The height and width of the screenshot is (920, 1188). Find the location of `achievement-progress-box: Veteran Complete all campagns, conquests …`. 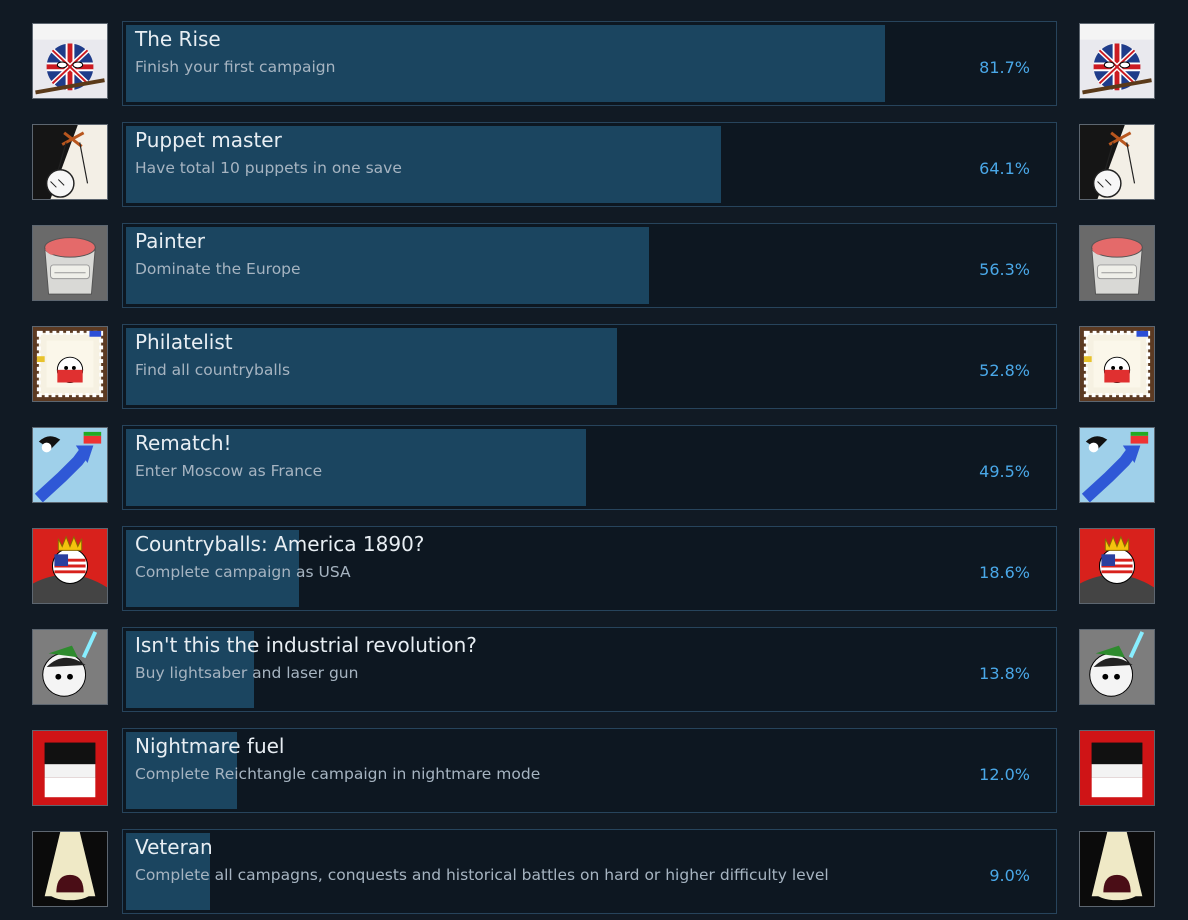

achievement-progress-box: Veteran Complete all campagns, conquests … is located at coordinates (589, 871).